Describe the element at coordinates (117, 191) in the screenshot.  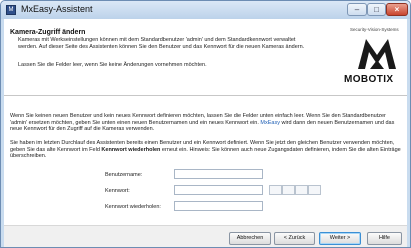
I see `password-label: Kennwort:` at that location.